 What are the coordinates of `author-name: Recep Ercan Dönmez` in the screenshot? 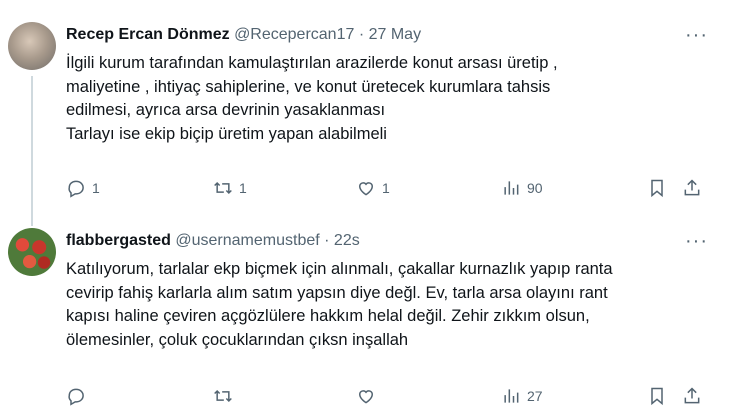 It's located at (148, 34).